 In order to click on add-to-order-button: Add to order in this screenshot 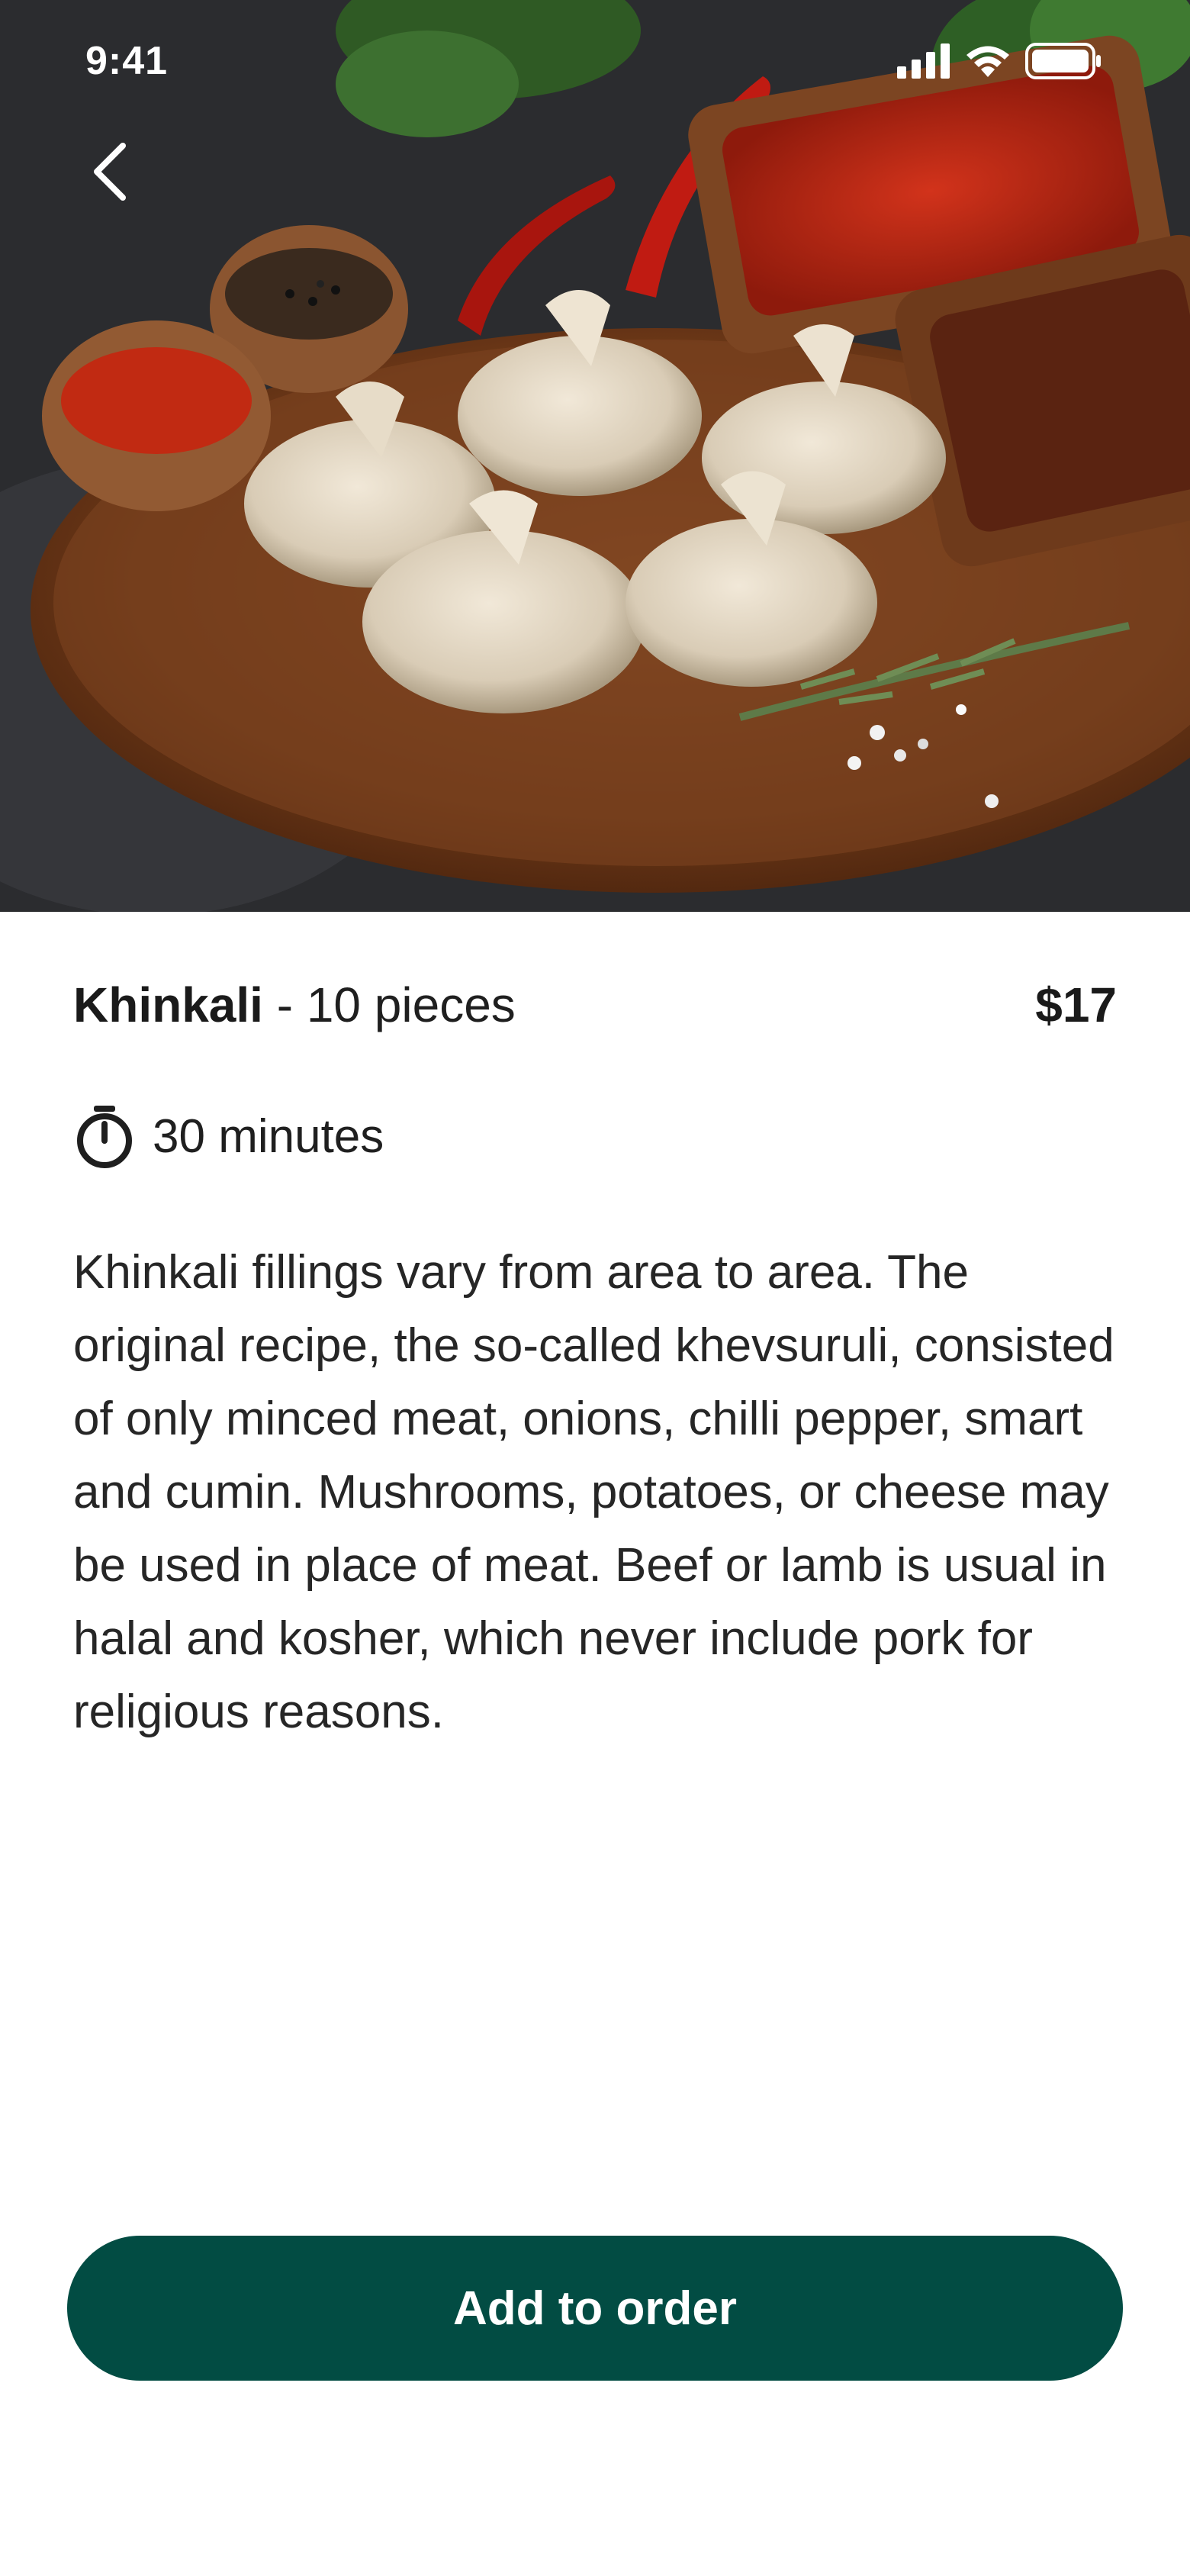, I will do `click(595, 2308)`.